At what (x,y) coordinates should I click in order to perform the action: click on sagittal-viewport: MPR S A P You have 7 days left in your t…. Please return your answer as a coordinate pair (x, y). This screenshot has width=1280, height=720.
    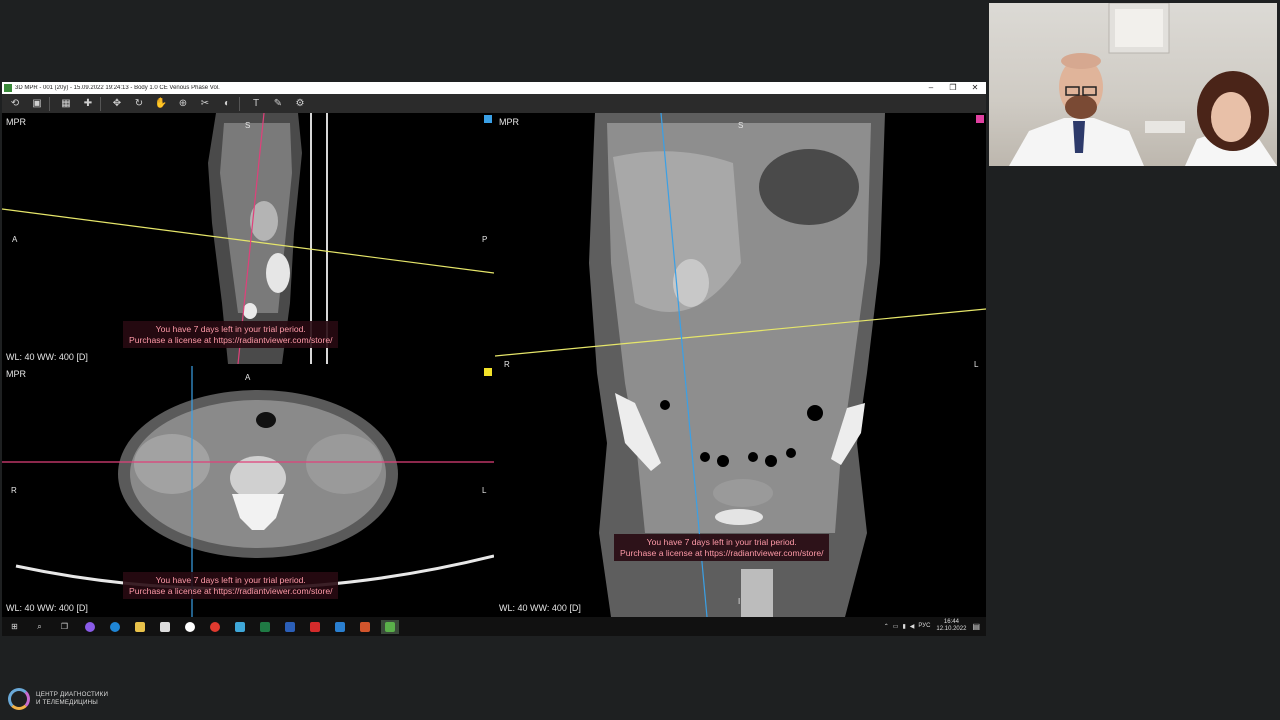
    Looking at the image, I should click on (248, 238).